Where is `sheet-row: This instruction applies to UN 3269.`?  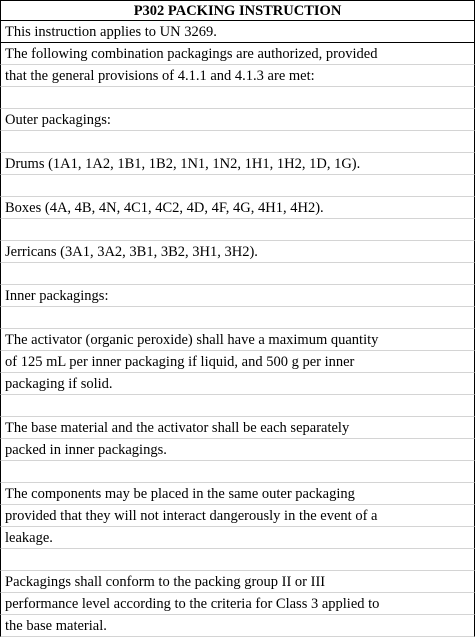 sheet-row: This instruction applies to UN 3269. is located at coordinates (237, 32).